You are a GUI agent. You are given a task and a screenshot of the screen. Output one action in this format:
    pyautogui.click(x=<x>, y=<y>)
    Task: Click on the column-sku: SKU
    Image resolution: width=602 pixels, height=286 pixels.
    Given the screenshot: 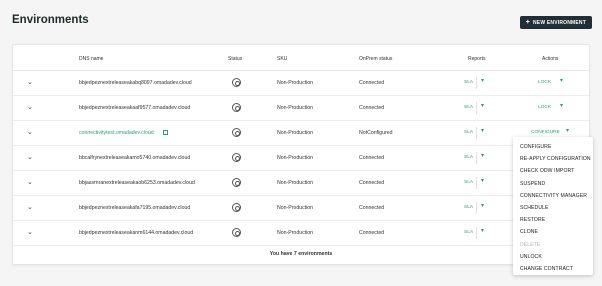 What is the action you would take?
    pyautogui.click(x=282, y=59)
    